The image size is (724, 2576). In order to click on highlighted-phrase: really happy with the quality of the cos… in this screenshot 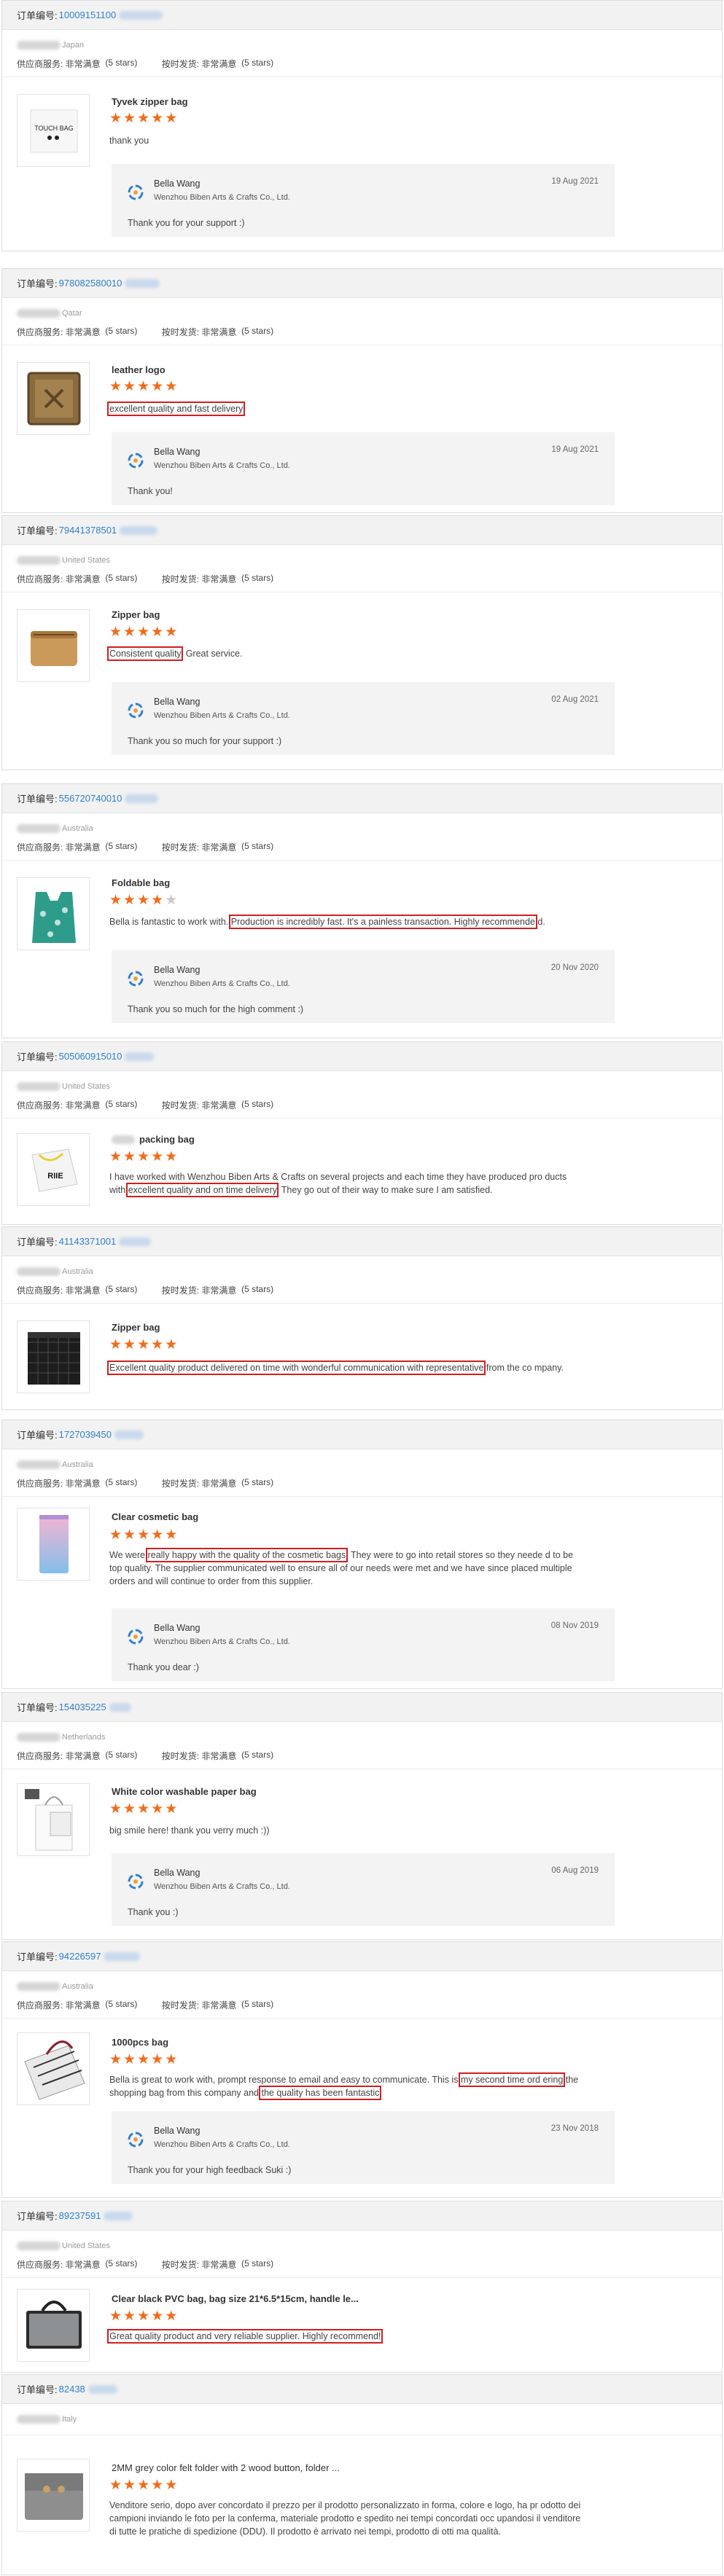, I will do `click(247, 1555)`.